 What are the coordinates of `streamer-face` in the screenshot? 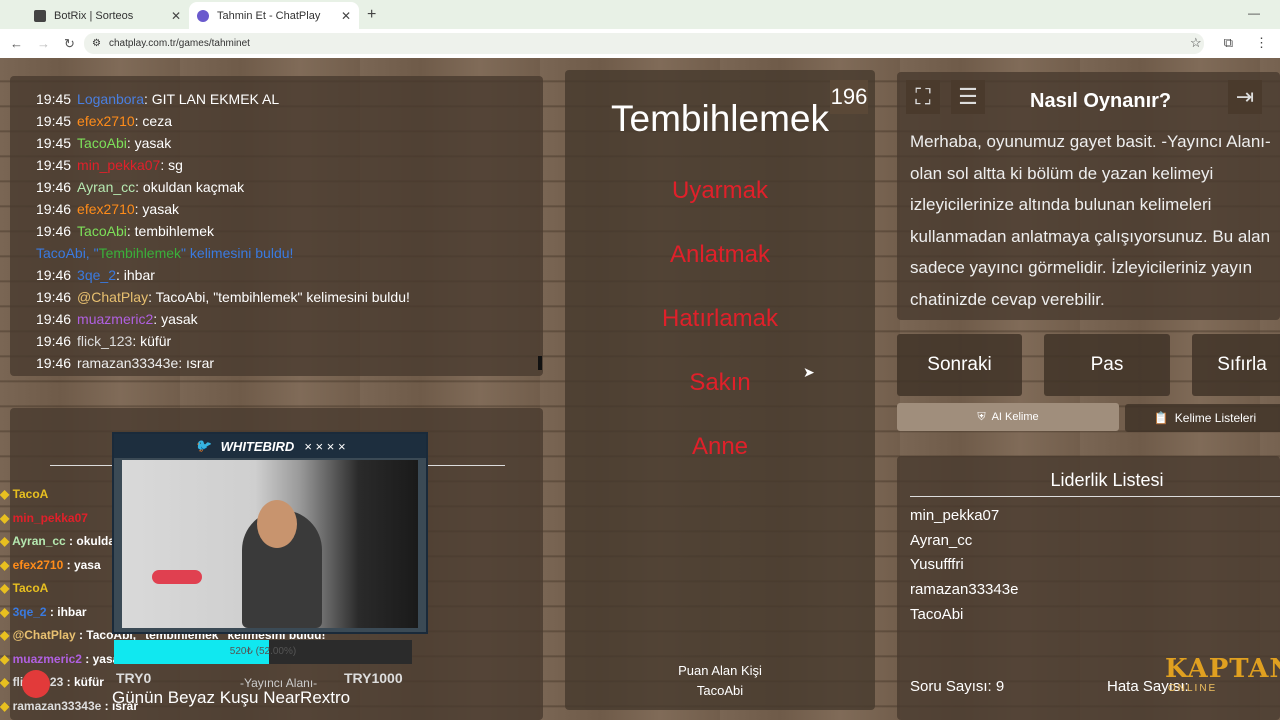 It's located at (277, 524).